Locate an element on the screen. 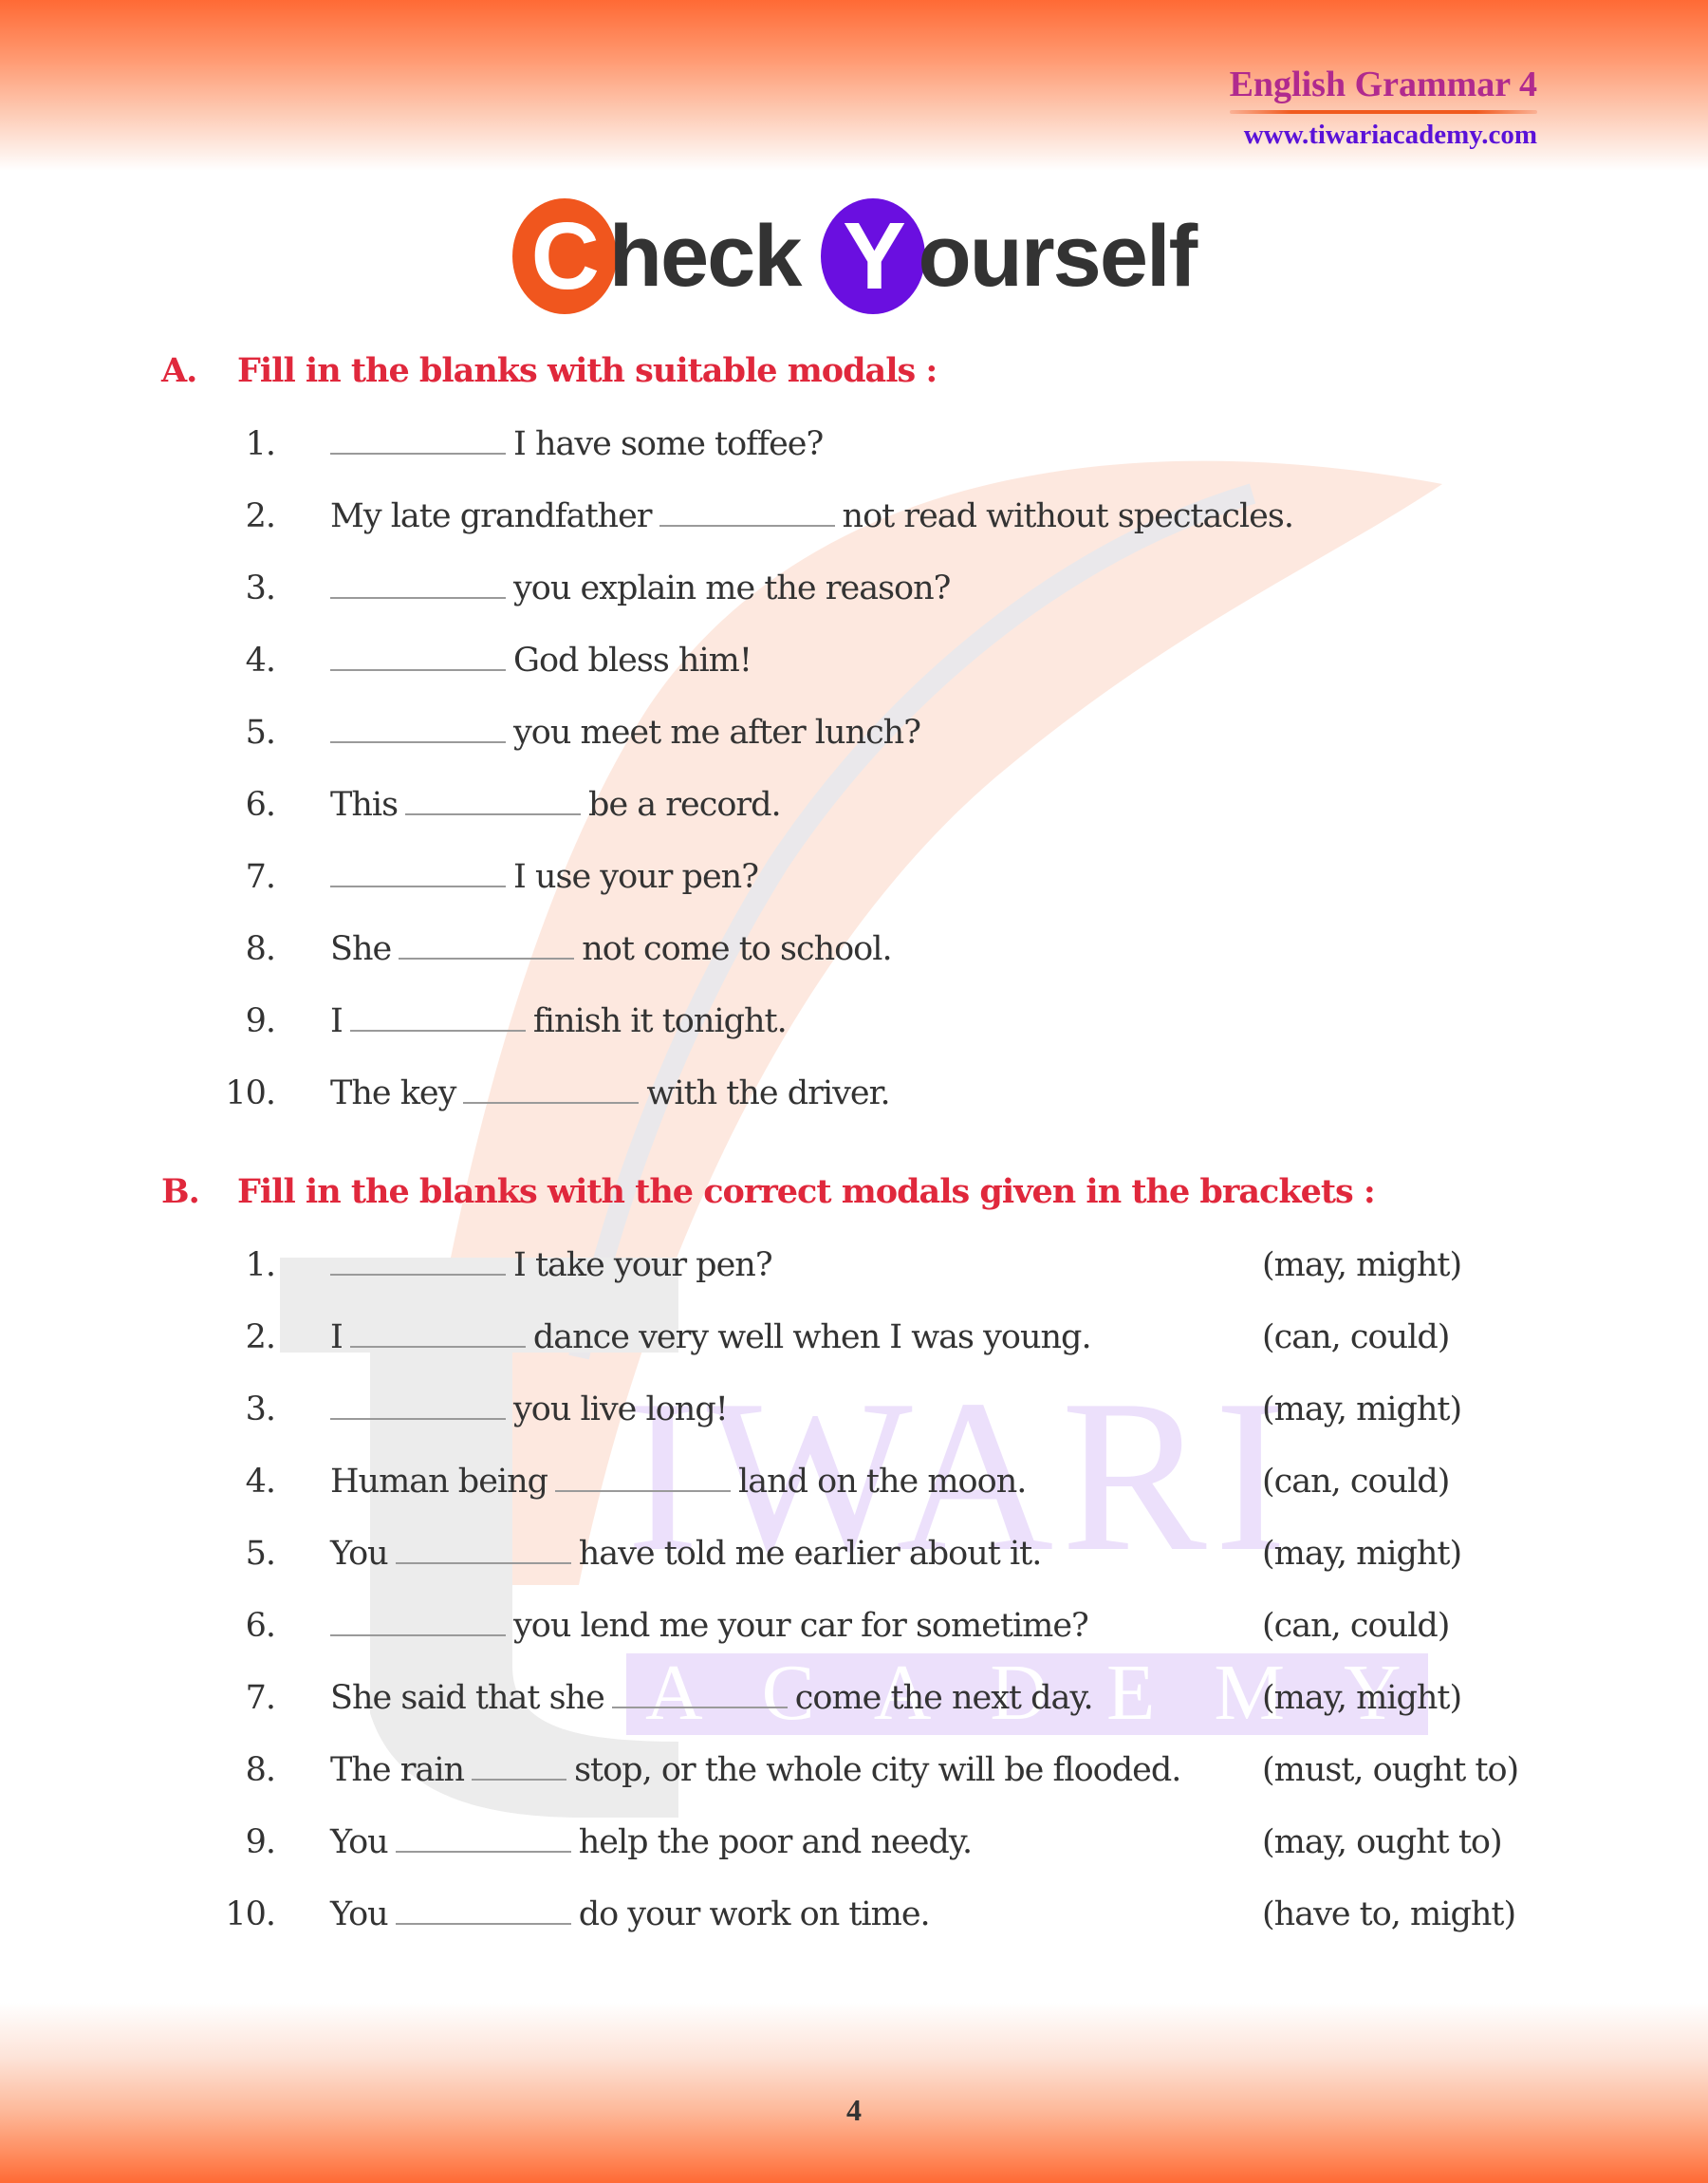 The image size is (1708, 2183). item-sentence: Human being land on the moon. is located at coordinates (678, 1482).